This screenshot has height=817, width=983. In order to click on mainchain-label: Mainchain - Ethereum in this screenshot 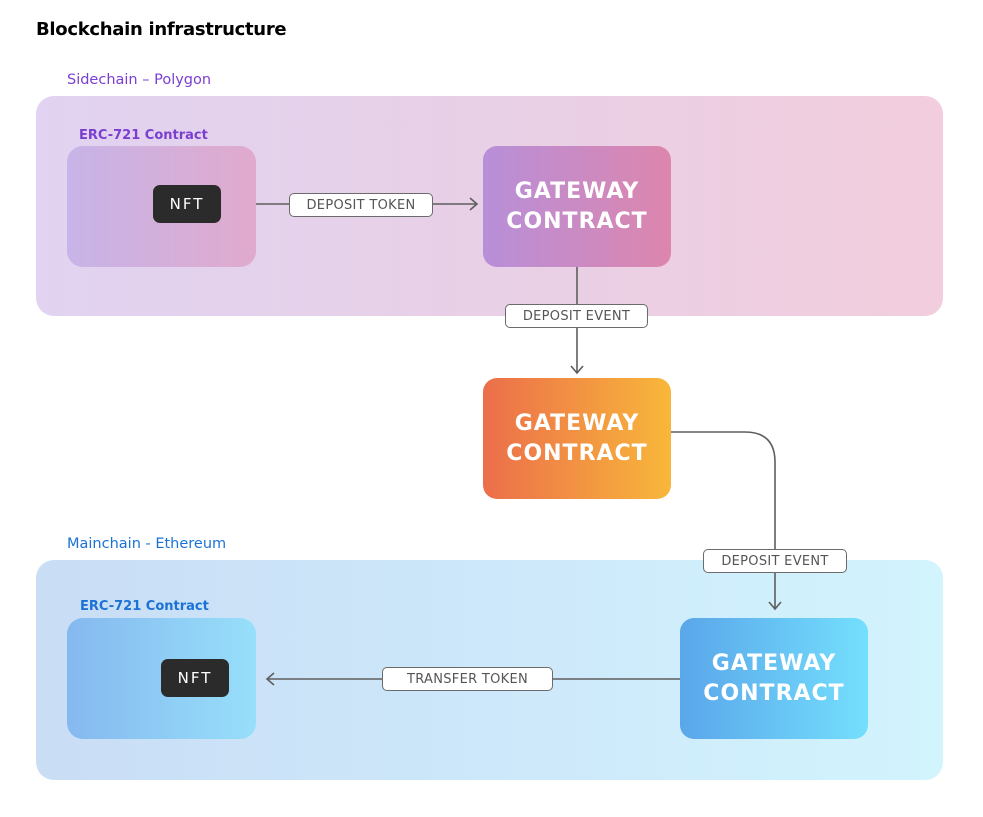, I will do `click(147, 544)`.